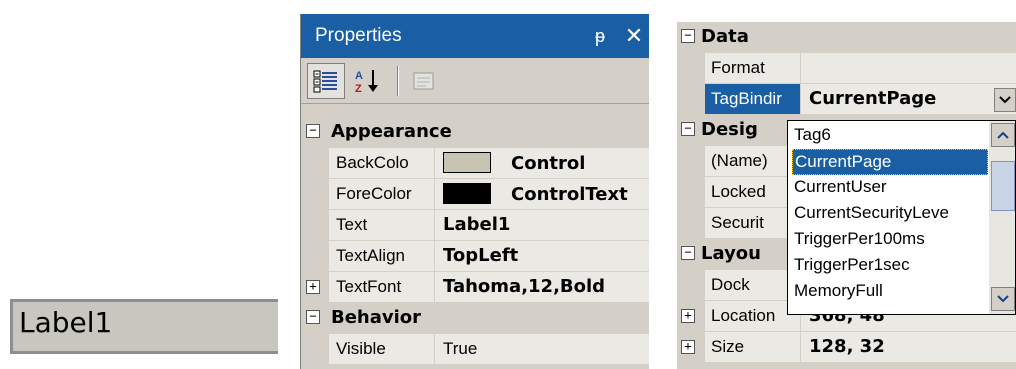 The width and height of the screenshot is (1016, 369). Describe the element at coordinates (908, 347) in the screenshot. I see `property-value: 128, 32` at that location.